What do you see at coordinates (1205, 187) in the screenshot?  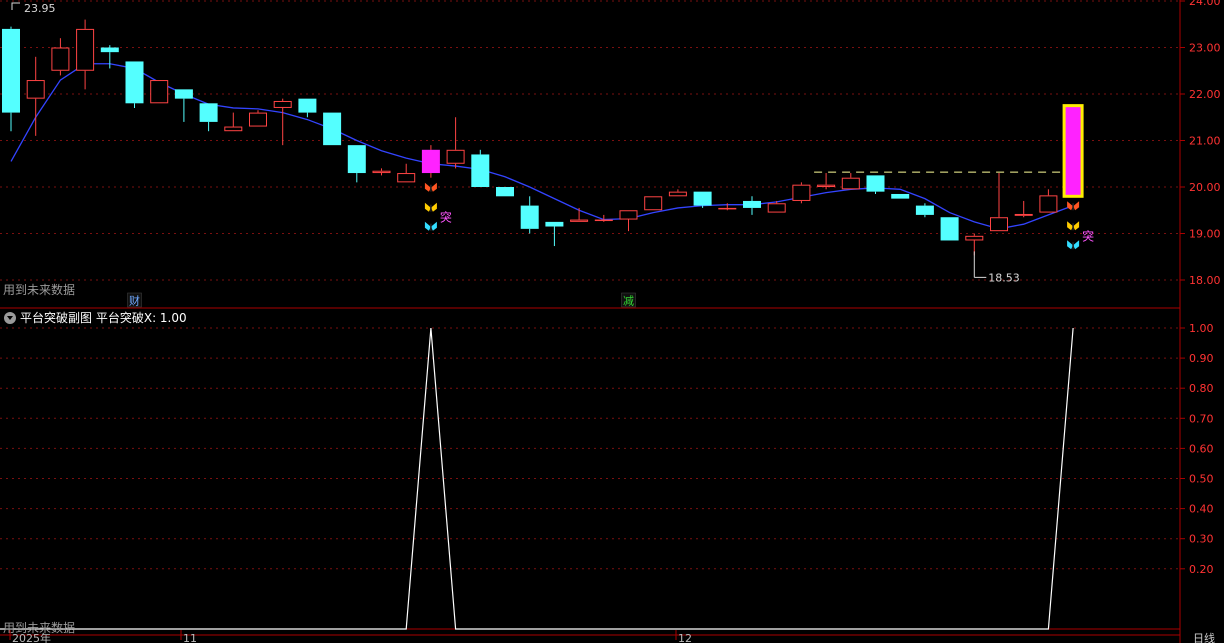 I see `price-tick-label: 20.00` at bounding box center [1205, 187].